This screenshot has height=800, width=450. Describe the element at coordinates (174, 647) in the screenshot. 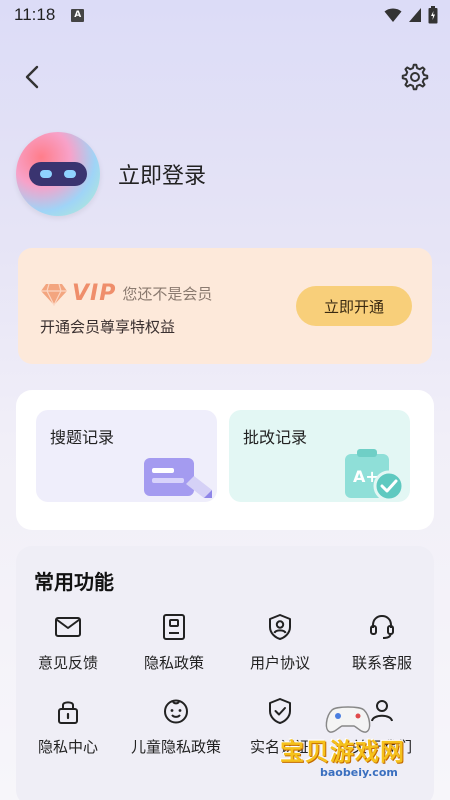

I see `privacy-policy-item: 隐私政策` at that location.